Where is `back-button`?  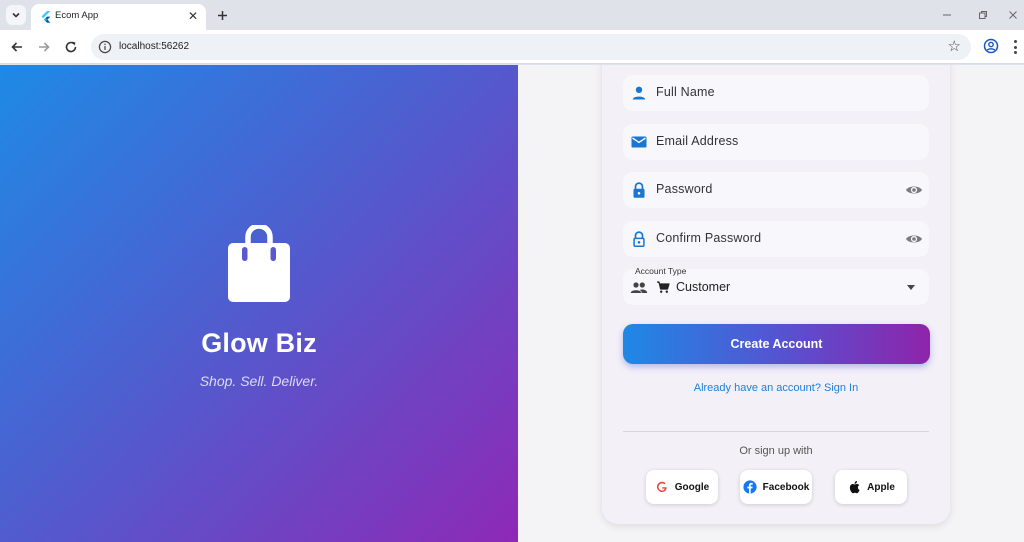 back-button is located at coordinates (17, 47).